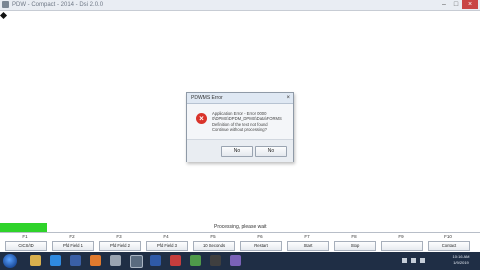  Describe the element at coordinates (58, 5) in the screenshot. I see `window-title: PDW - Compact - 2014 - Dsi 2.0.0` at that location.